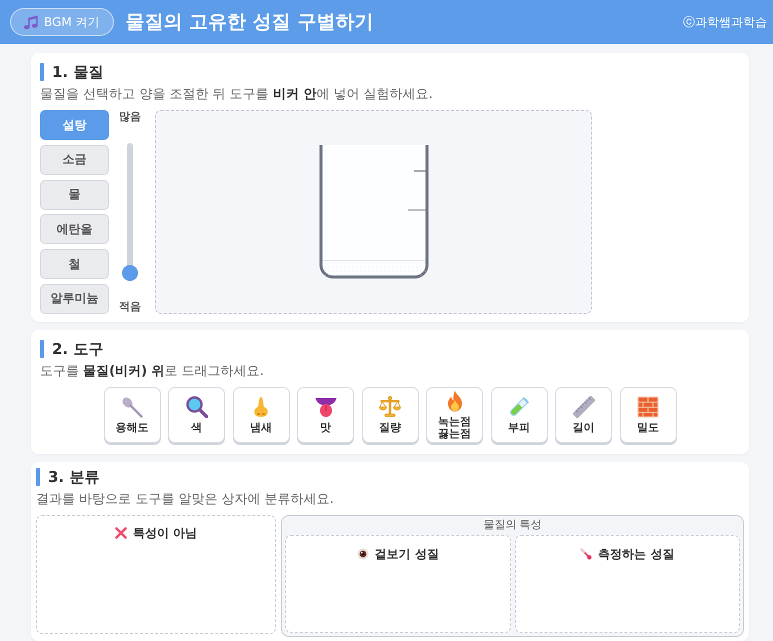 This screenshot has height=641, width=773. I want to click on tool-button: 밀도, so click(648, 415).